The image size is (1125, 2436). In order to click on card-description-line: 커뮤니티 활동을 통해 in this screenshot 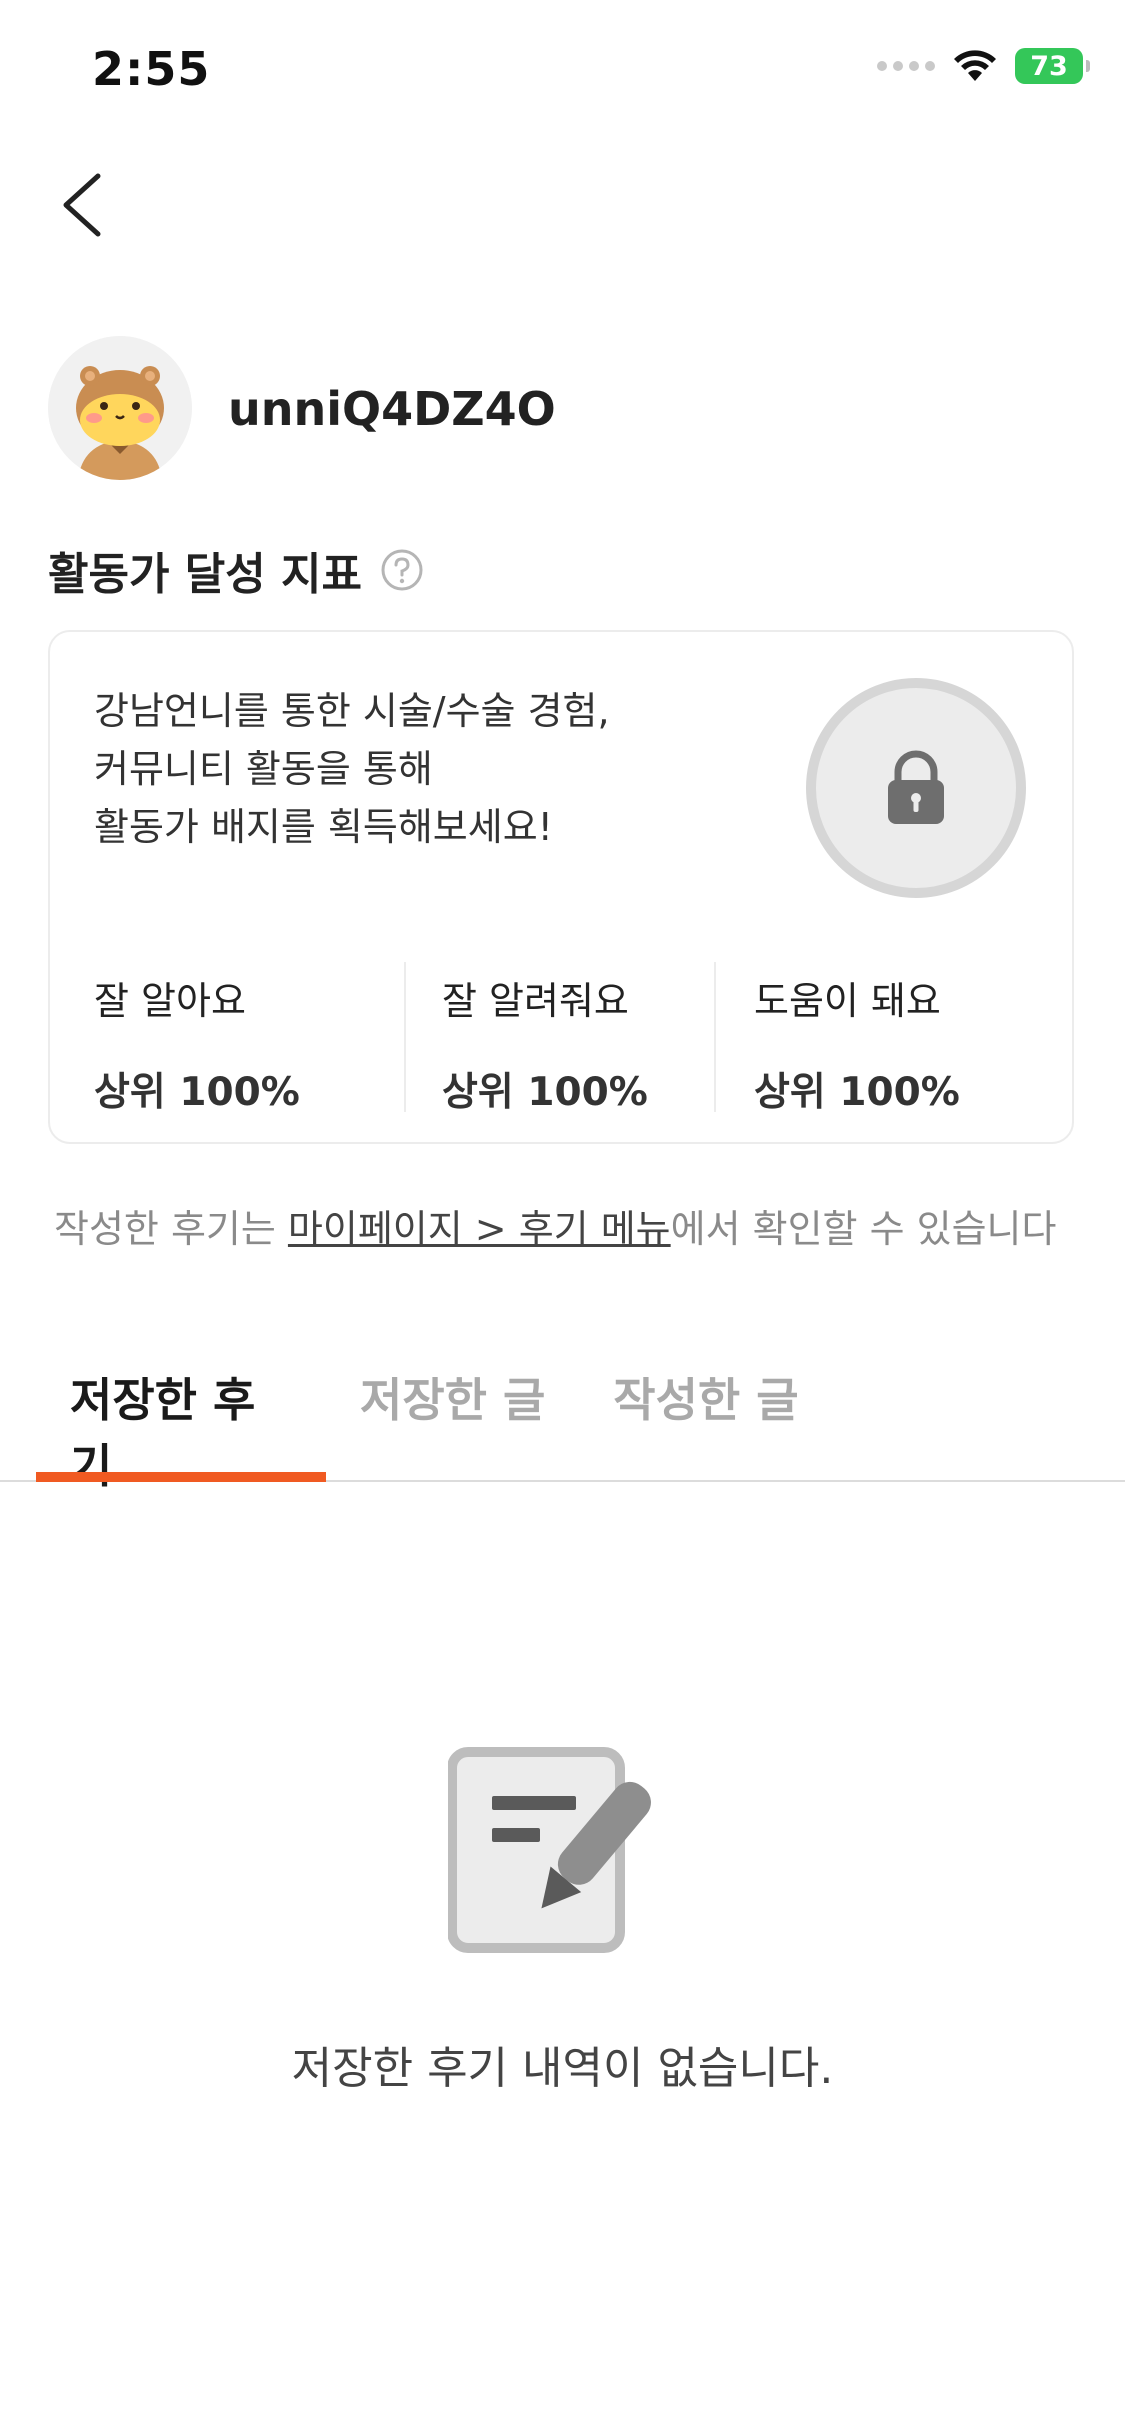, I will do `click(263, 769)`.